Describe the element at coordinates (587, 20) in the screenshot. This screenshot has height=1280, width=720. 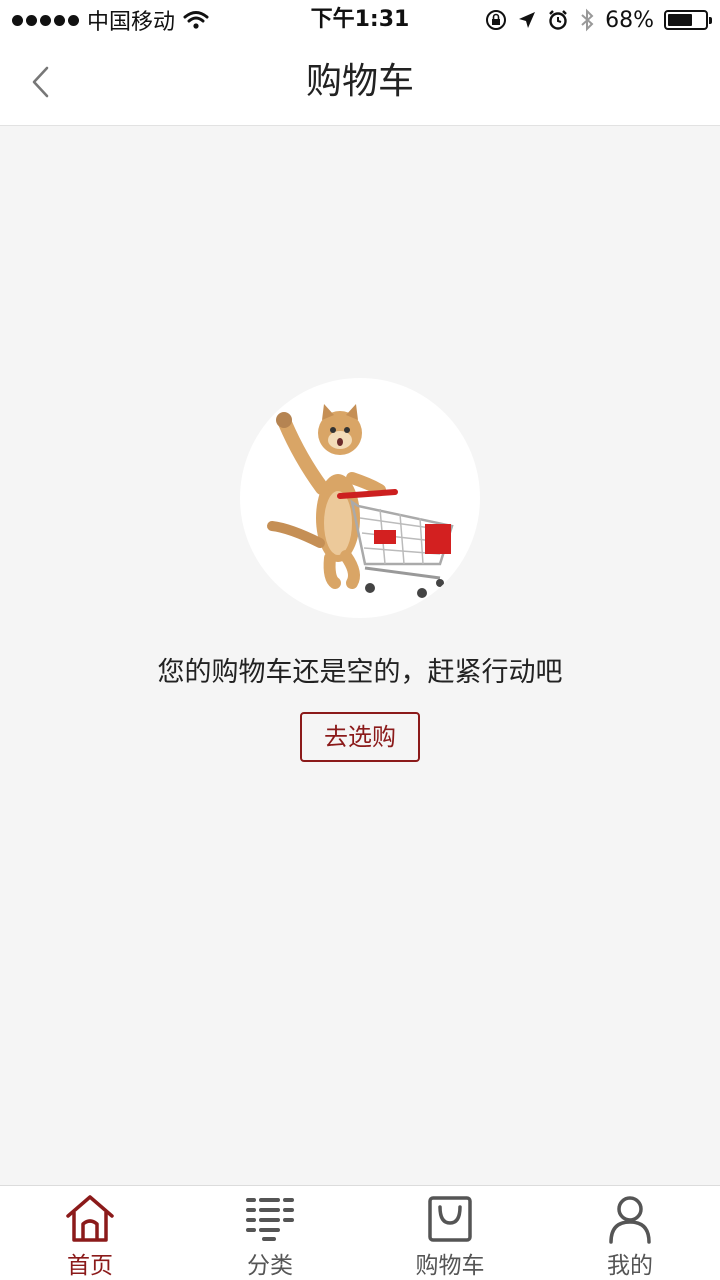
I see `bluetooth-icon` at that location.